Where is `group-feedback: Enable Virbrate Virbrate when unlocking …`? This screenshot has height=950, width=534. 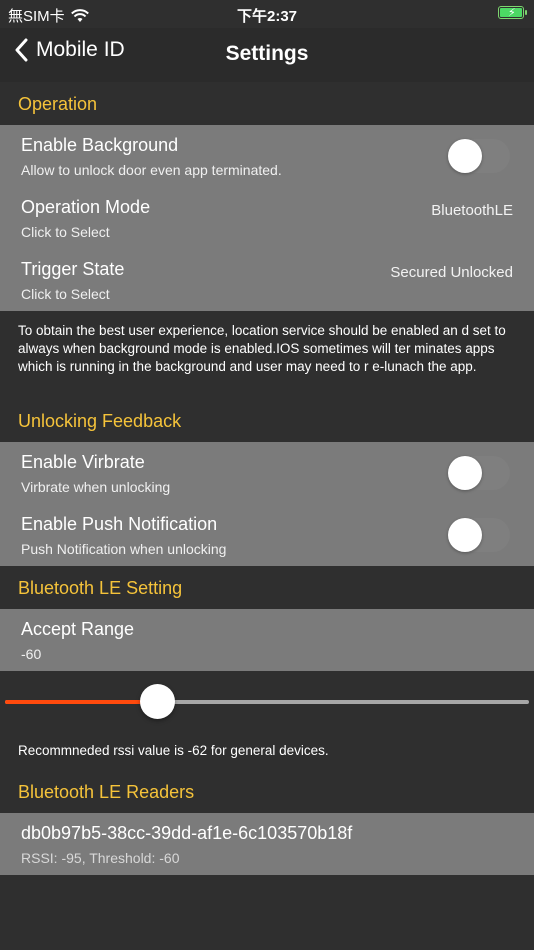 group-feedback: Enable Virbrate Virbrate when unlocking … is located at coordinates (267, 504).